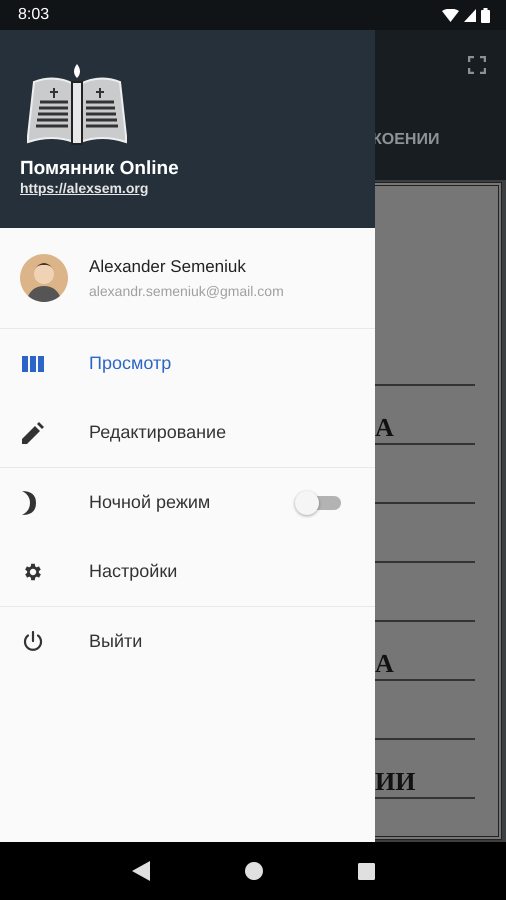 Image resolution: width=506 pixels, height=900 pixels. I want to click on menu-item: Выйти, so click(187, 641).